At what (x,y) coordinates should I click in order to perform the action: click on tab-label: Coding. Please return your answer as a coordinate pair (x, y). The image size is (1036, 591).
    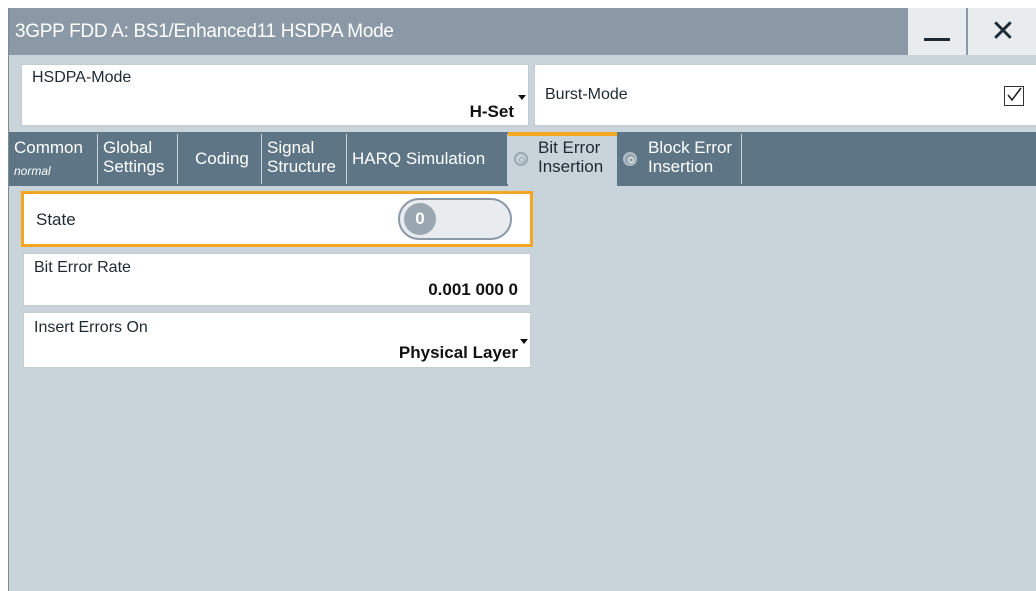
    Looking at the image, I should click on (222, 158).